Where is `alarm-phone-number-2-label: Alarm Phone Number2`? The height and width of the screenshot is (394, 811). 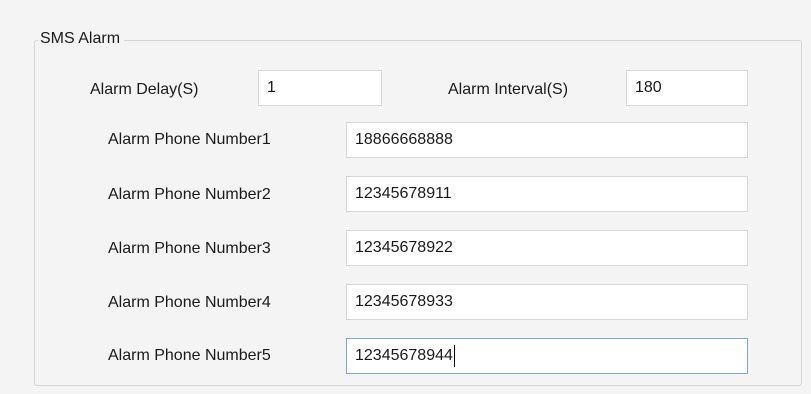
alarm-phone-number-2-label: Alarm Phone Number2 is located at coordinates (189, 194).